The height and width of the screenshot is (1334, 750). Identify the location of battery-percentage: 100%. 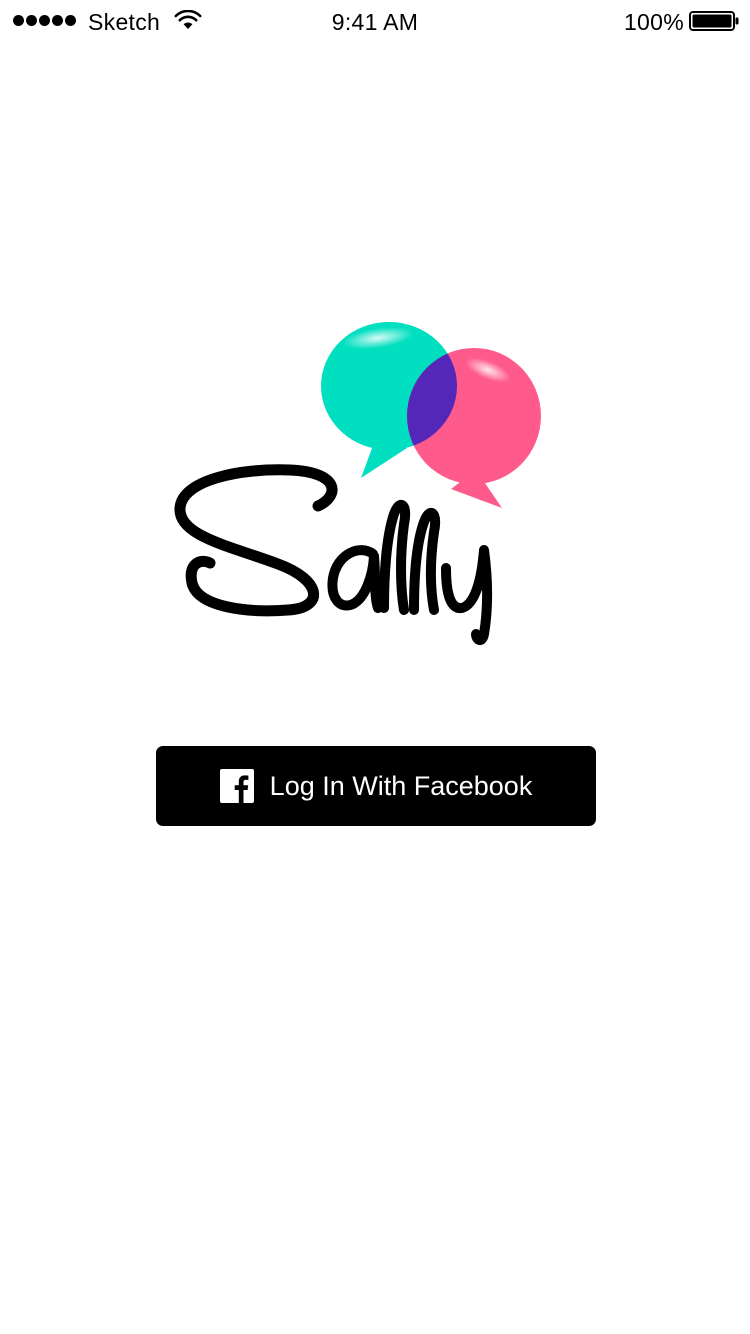
(653, 22).